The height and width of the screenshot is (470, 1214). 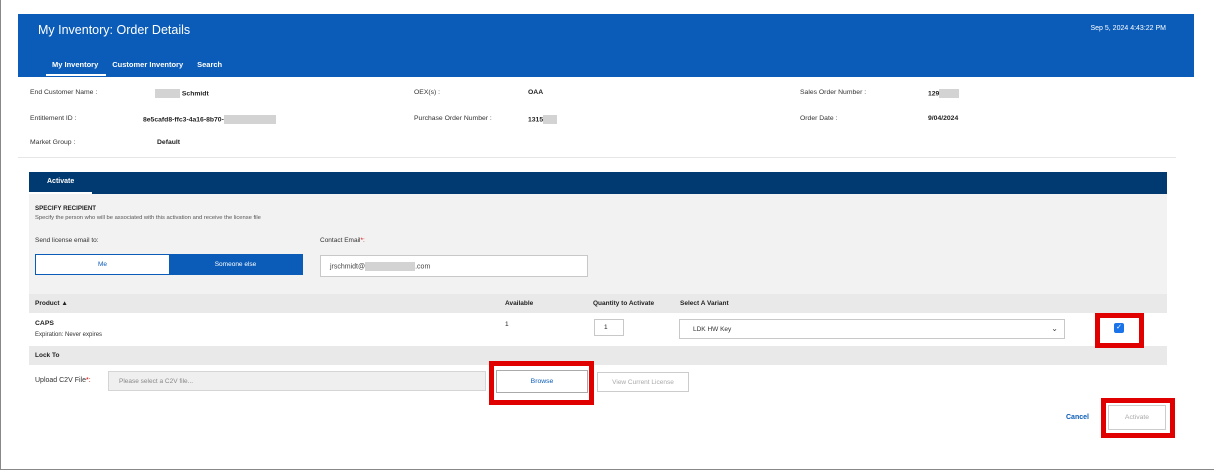 I want to click on chevron-down-icon: ⌄, so click(x=1054, y=328).